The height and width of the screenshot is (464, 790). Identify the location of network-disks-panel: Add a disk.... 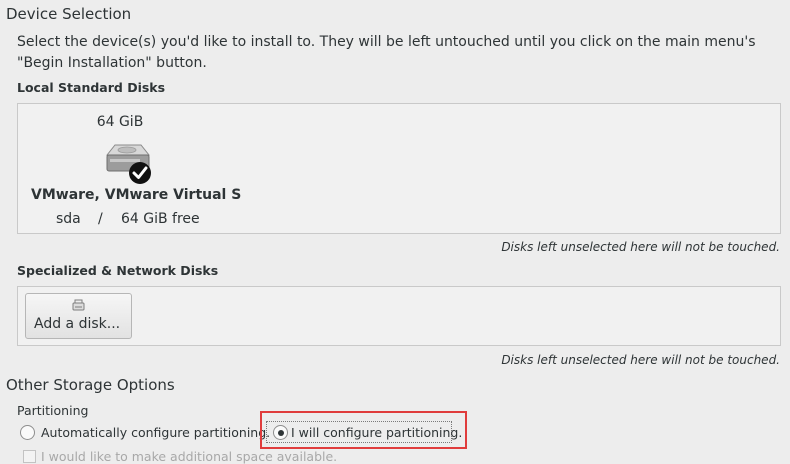
(399, 316).